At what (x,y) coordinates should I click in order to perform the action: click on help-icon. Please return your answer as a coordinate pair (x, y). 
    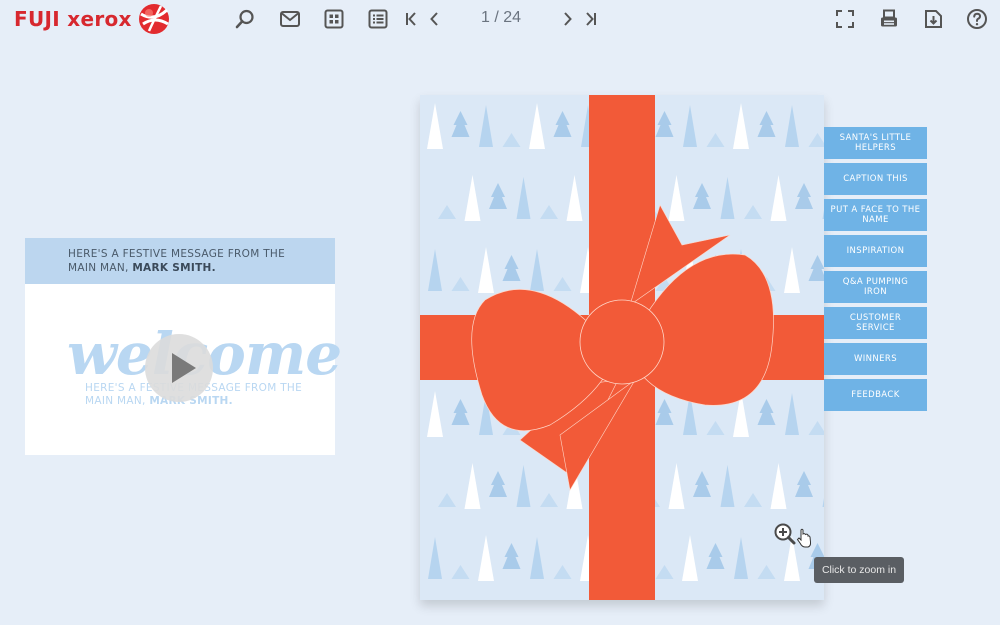
    Looking at the image, I should click on (977, 19).